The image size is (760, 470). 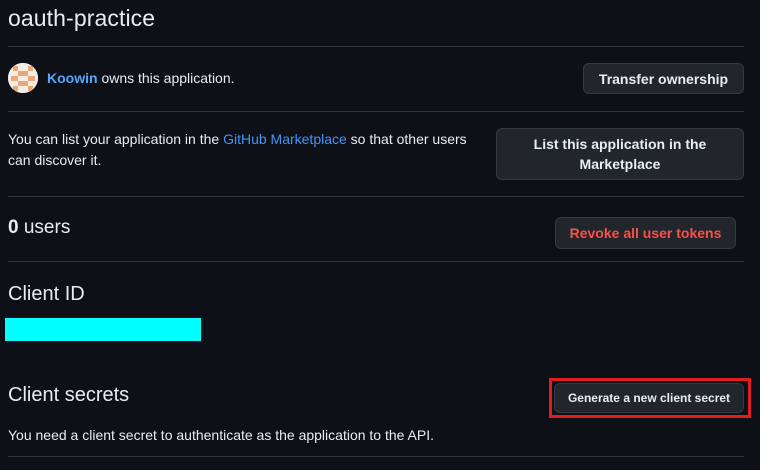 I want to click on owner-statement: Koowin owns this application., so click(x=141, y=78).